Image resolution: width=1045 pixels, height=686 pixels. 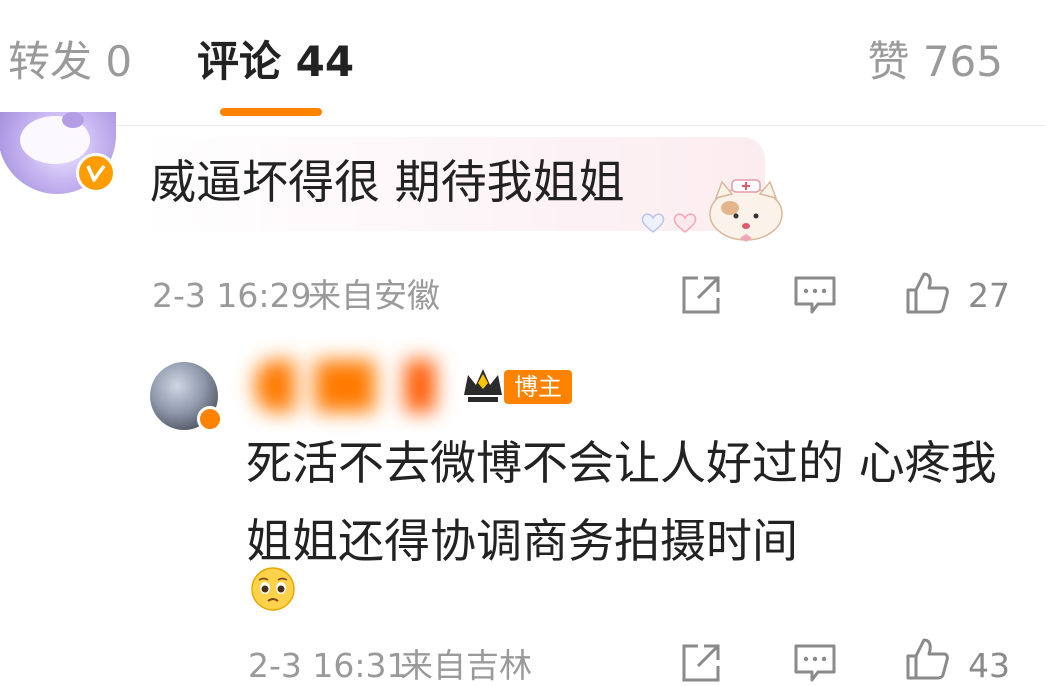 What do you see at coordinates (374, 295) in the screenshot?
I see `comment-location: 来自安徽` at bounding box center [374, 295].